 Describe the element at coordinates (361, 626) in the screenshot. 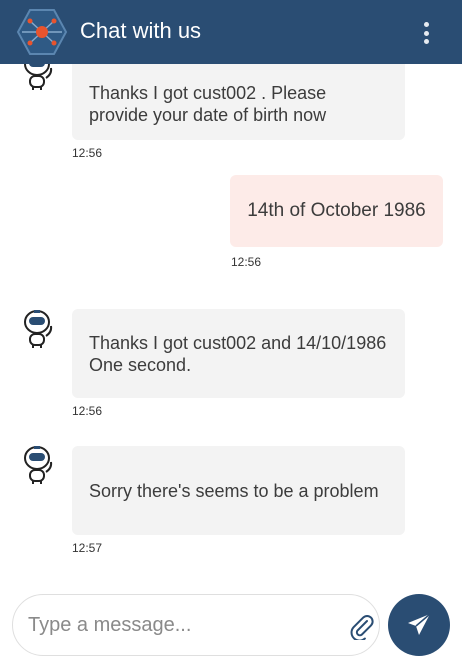

I see `paperclip-icon` at that location.